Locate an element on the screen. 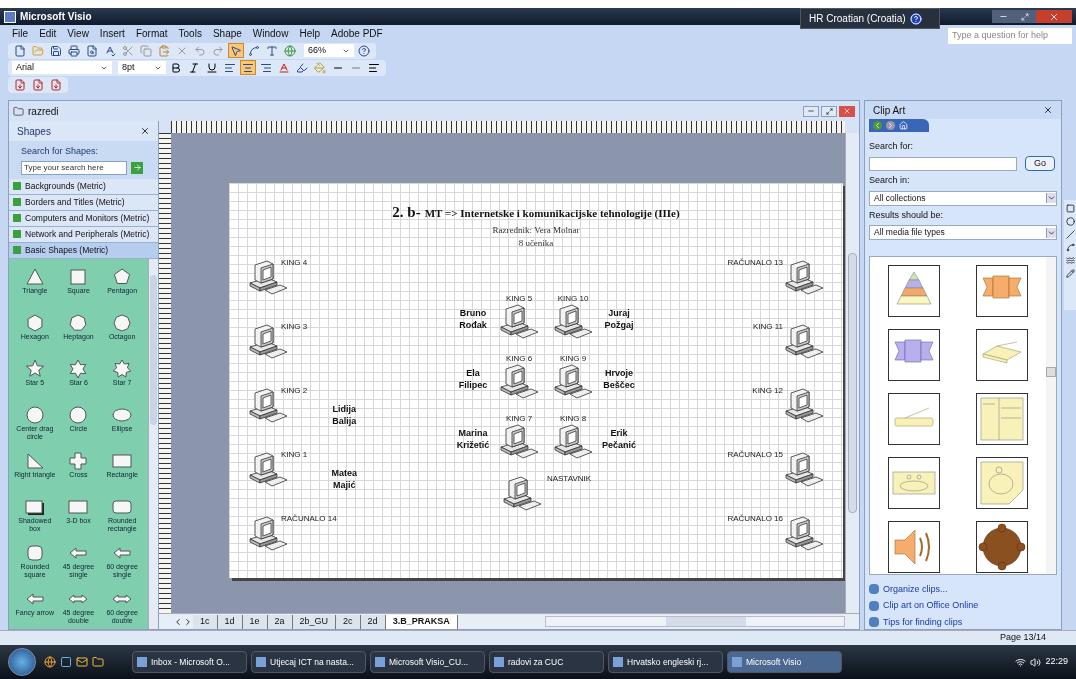 Image resolution: width=1076 pixels, height=679 pixels. menu-item: Edit is located at coordinates (48, 33).